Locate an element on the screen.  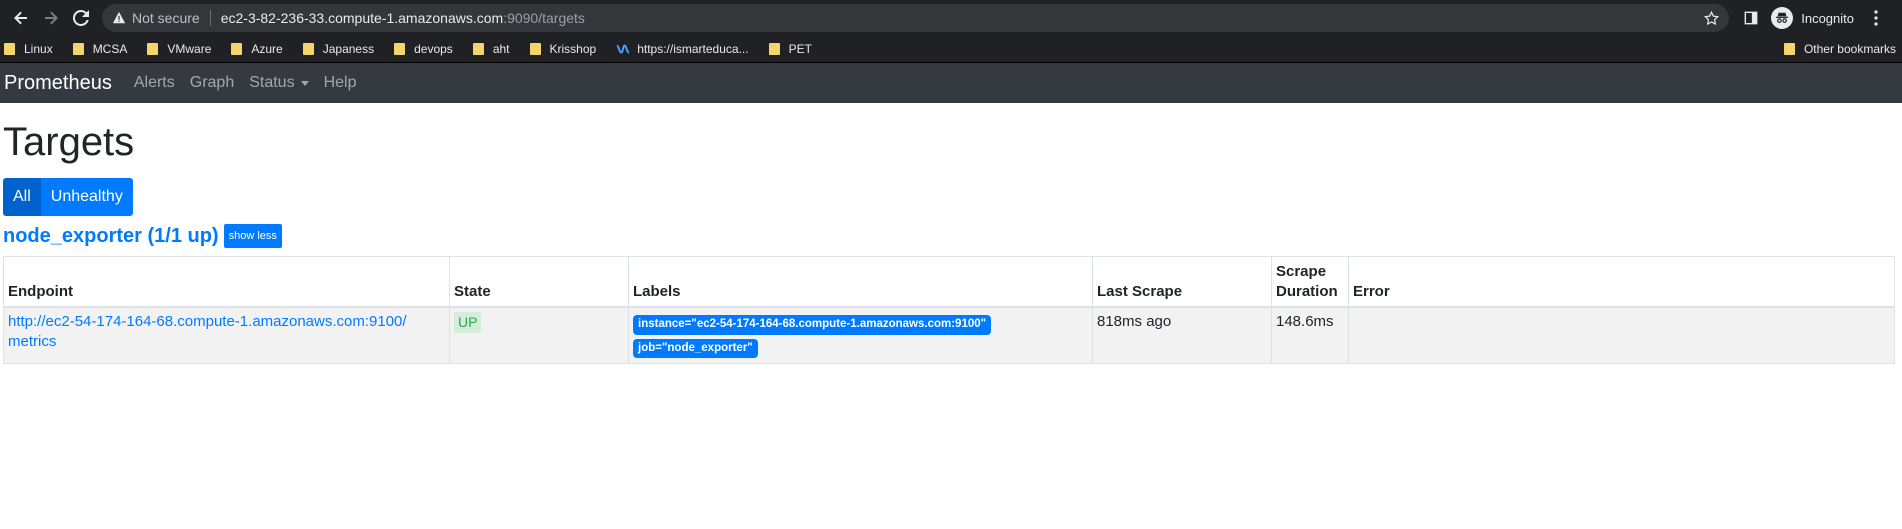
brand-link: Prometheus is located at coordinates (58, 83).